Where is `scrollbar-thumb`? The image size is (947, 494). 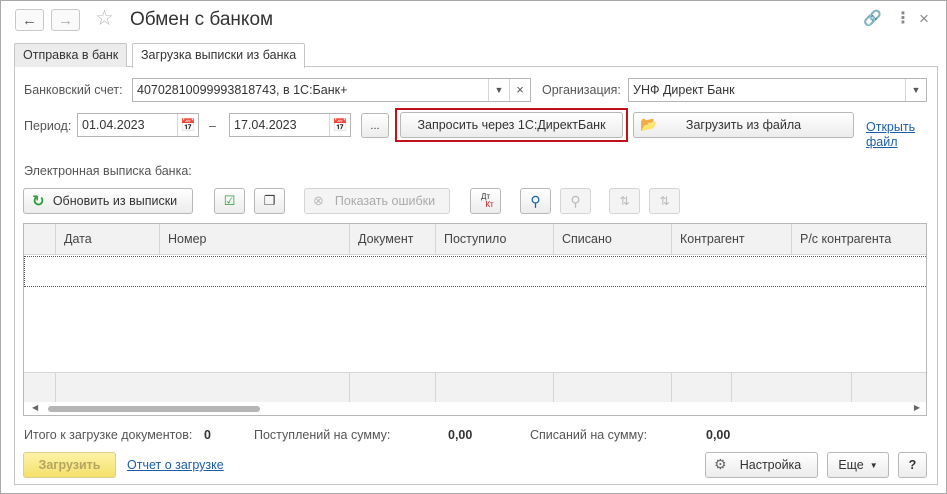
scrollbar-thumb is located at coordinates (154, 409).